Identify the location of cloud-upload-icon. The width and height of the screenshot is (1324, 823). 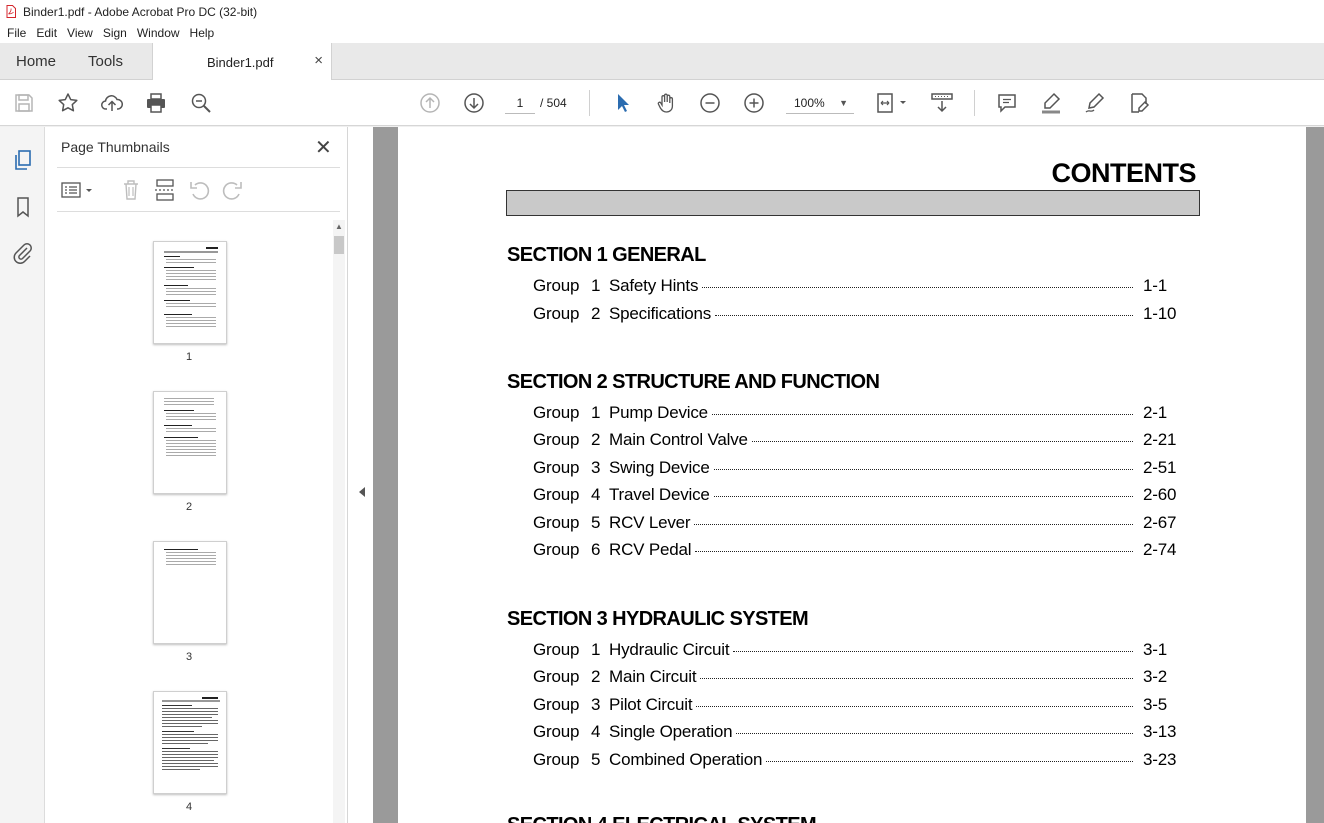
(112, 103).